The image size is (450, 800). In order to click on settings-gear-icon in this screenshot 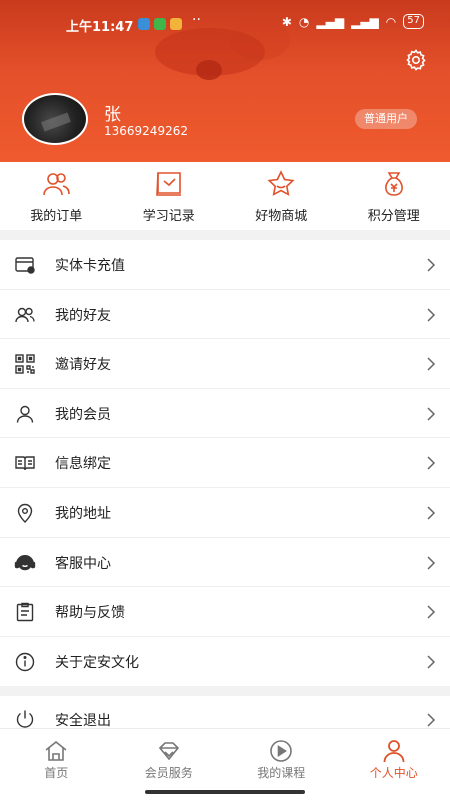, I will do `click(416, 60)`.